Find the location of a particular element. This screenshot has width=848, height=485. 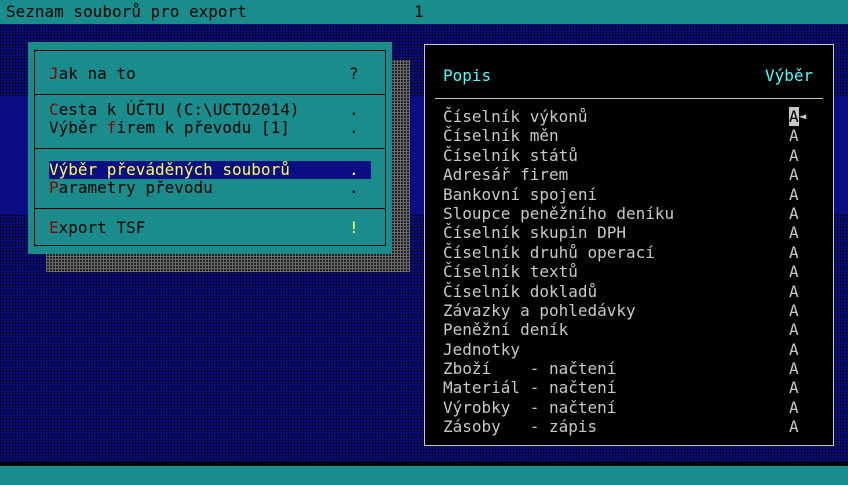

file-name: Jednotky is located at coordinates (482, 349).